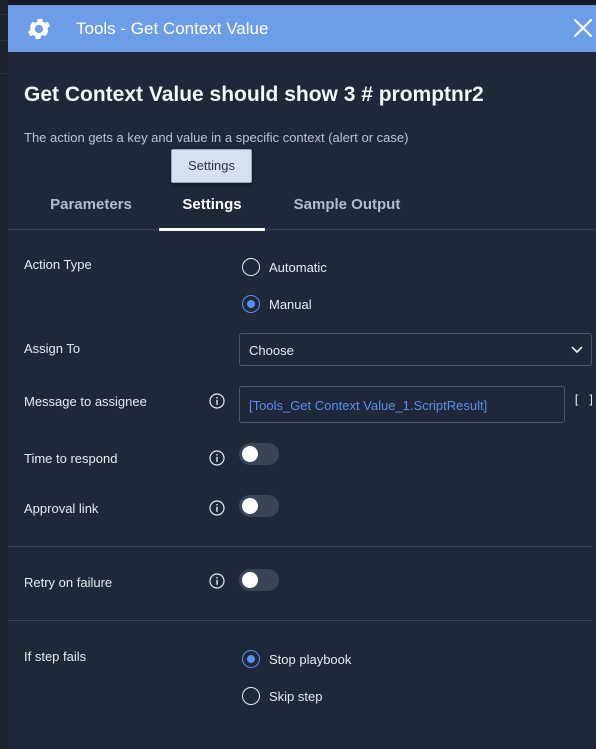  I want to click on gear-icon, so click(39, 29).